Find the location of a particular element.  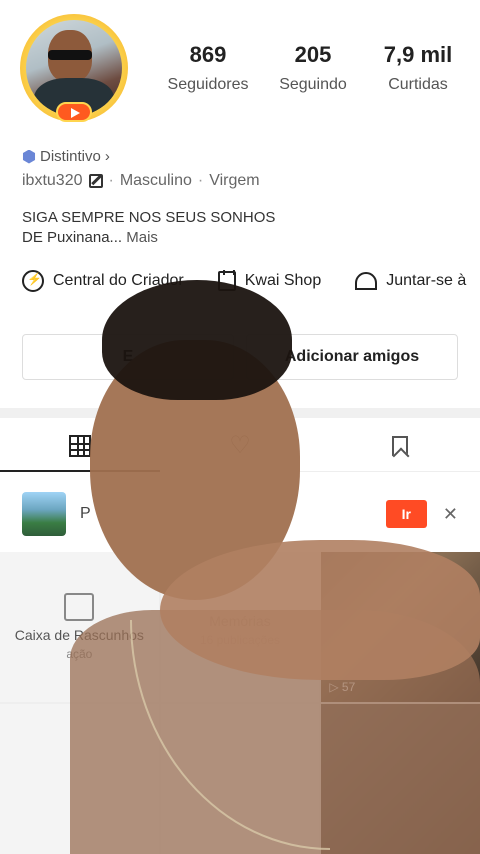

join-button: Juntar-se à is located at coordinates (410, 281).